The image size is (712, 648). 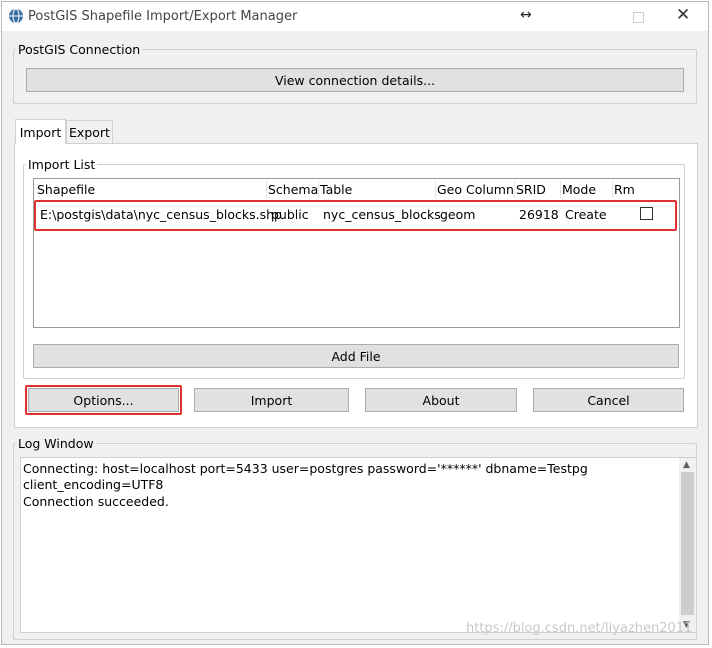 What do you see at coordinates (66, 189) in the screenshot?
I see `column-header-shapefile: Shapefile` at bounding box center [66, 189].